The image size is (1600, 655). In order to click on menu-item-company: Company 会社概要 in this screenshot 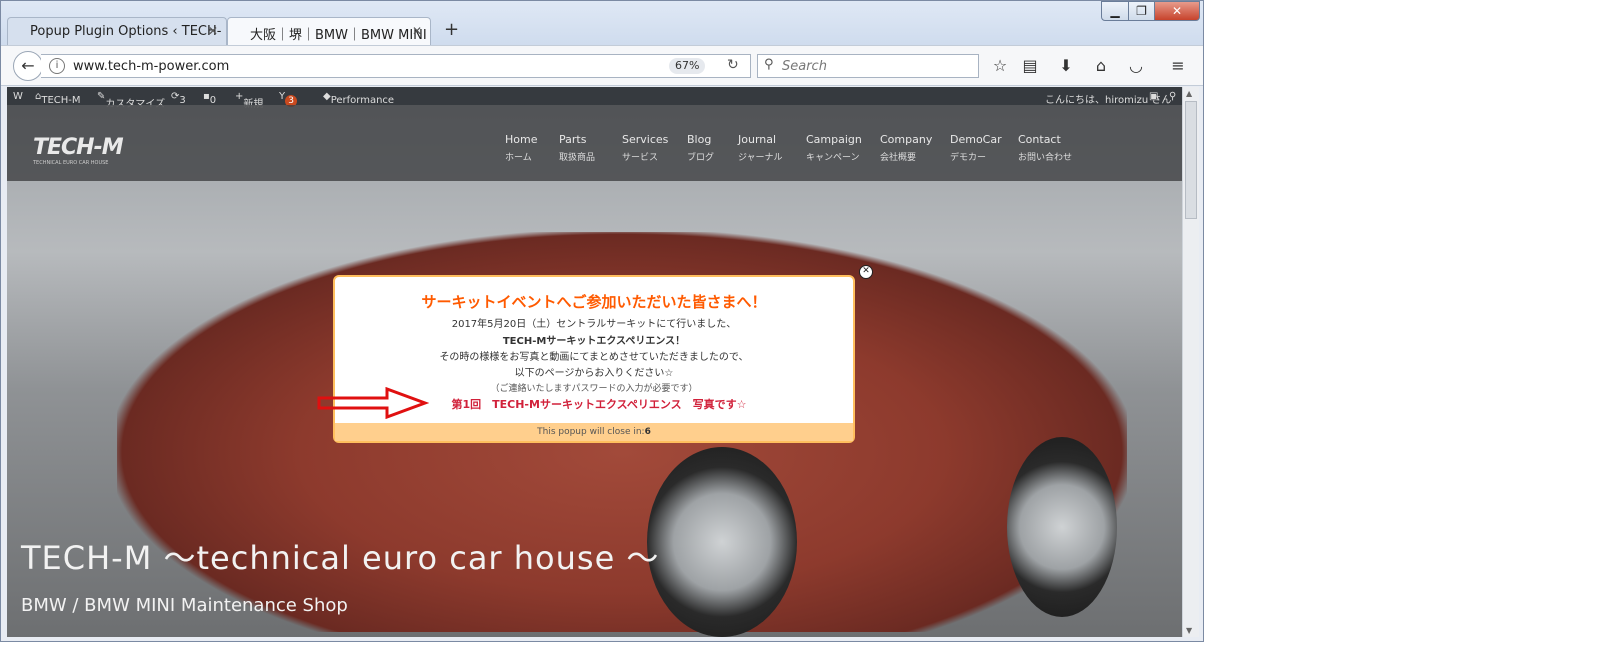, I will do `click(906, 148)`.